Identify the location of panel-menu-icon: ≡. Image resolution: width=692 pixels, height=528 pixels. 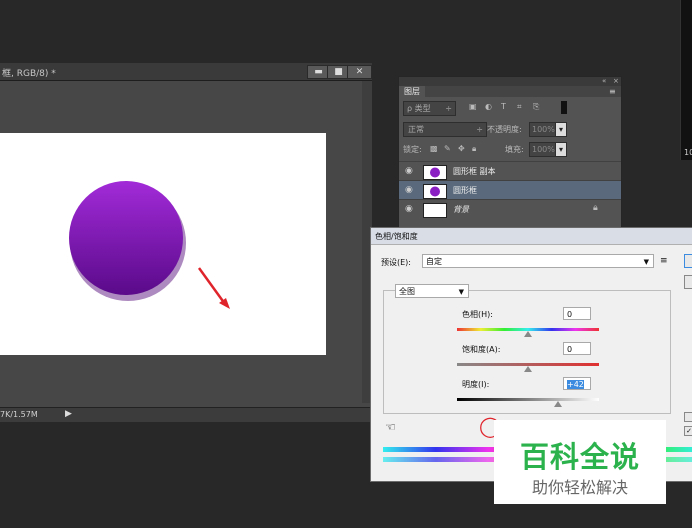
(612, 91).